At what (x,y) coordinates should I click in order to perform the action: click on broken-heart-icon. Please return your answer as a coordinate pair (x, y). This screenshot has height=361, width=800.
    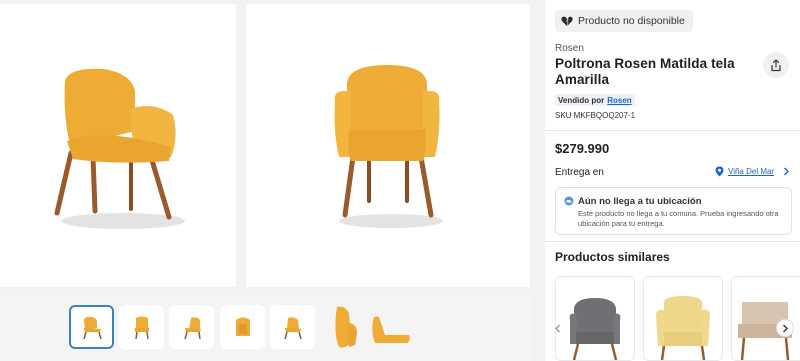
    Looking at the image, I should click on (567, 21).